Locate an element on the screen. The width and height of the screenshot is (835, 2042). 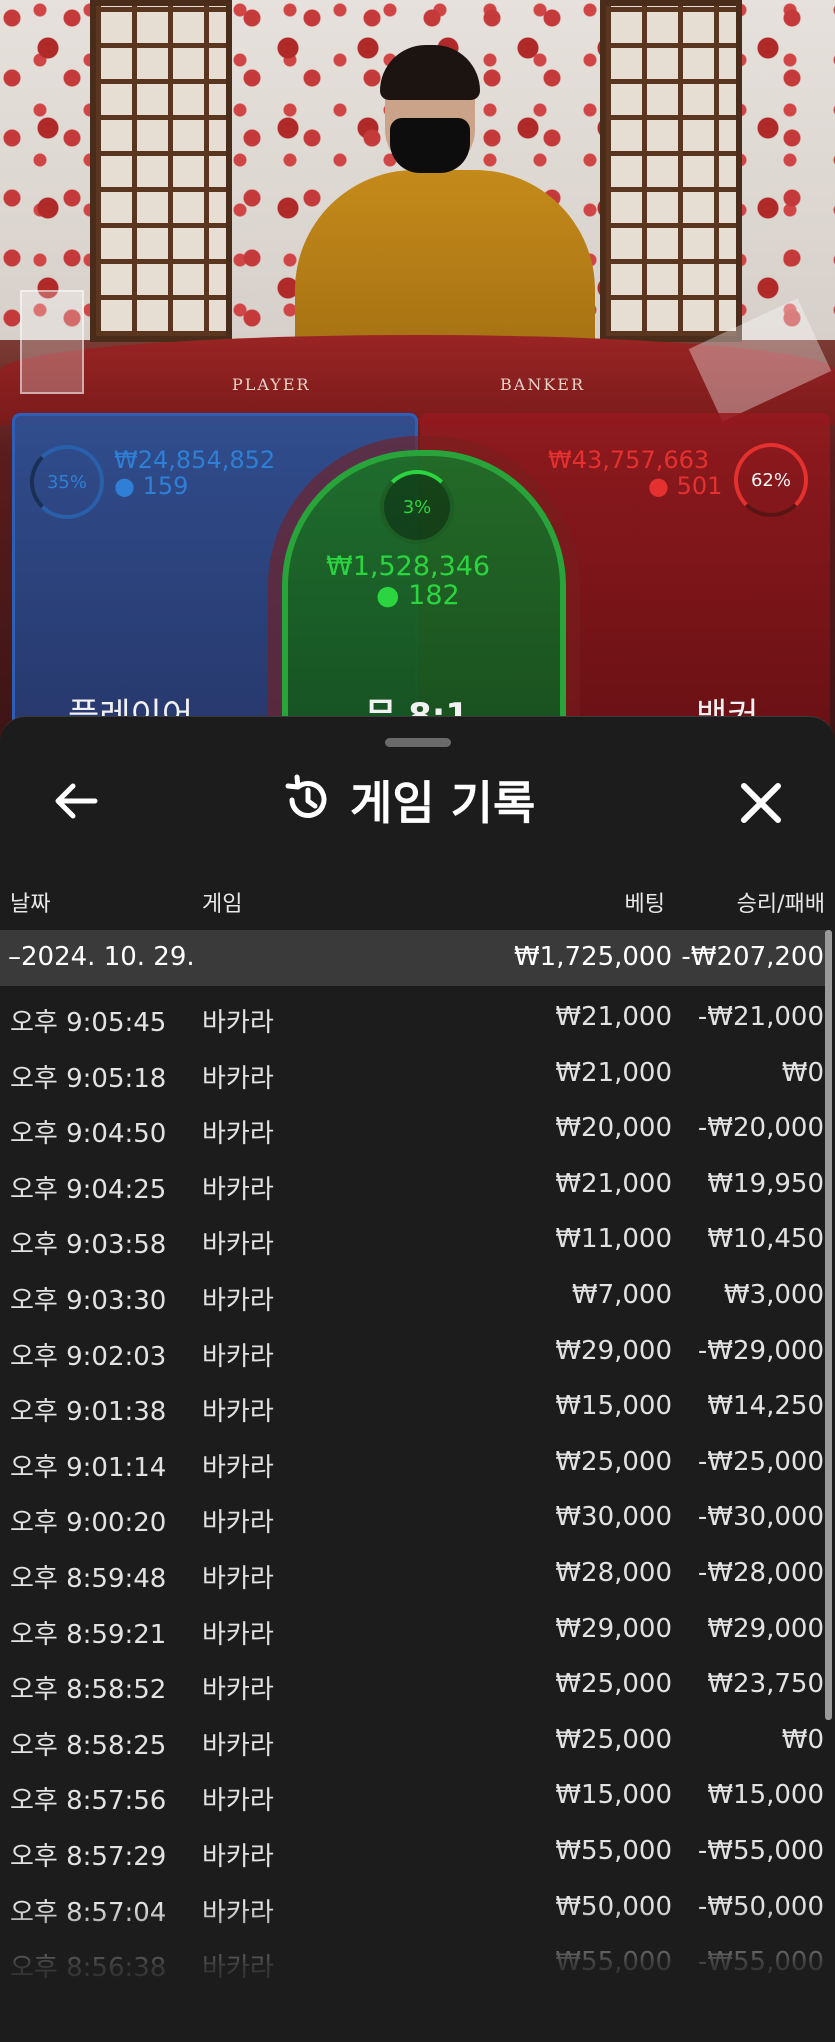
tie-percent: 3% is located at coordinates (417, 507).